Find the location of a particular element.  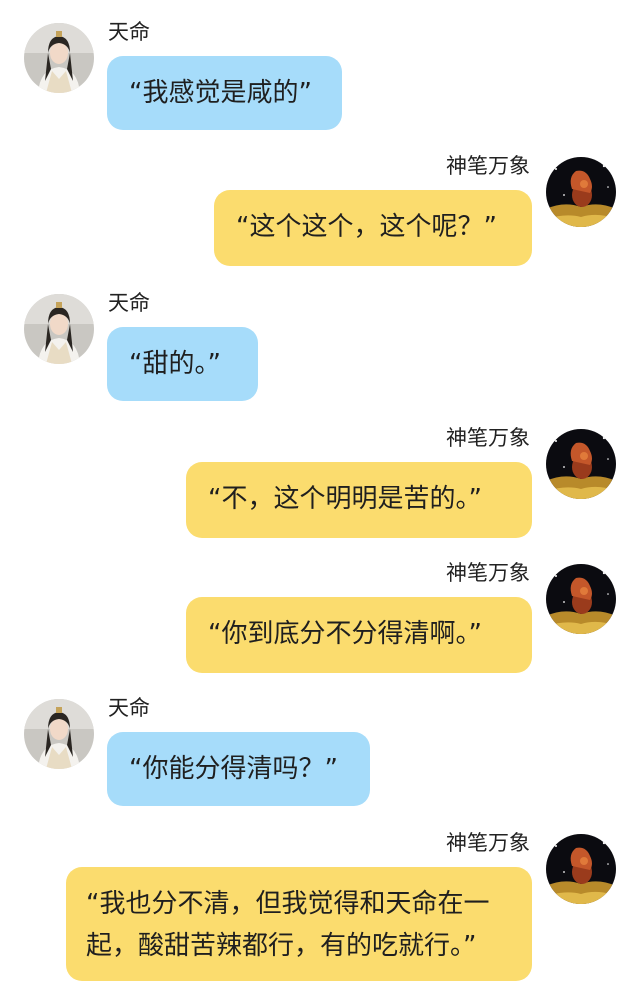

message-line: “我也分不清，但我觉得和天命在一 is located at coordinates (288, 904).